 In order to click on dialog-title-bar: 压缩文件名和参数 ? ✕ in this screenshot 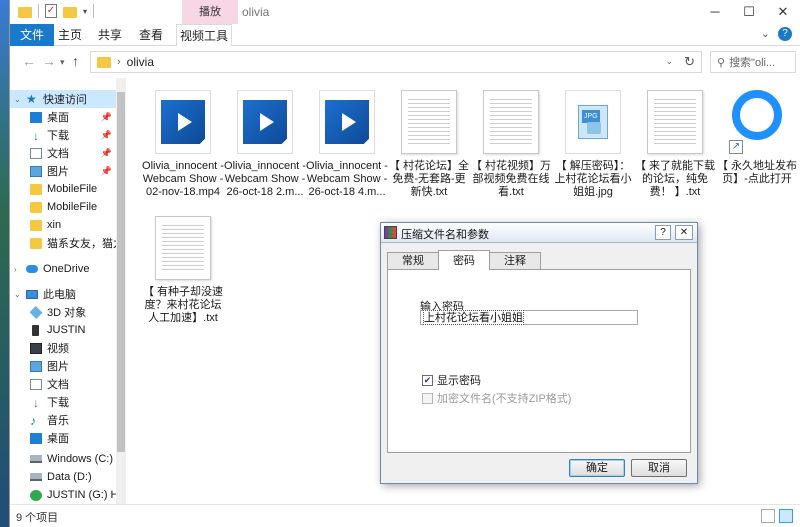, I will do `click(539, 233)`.